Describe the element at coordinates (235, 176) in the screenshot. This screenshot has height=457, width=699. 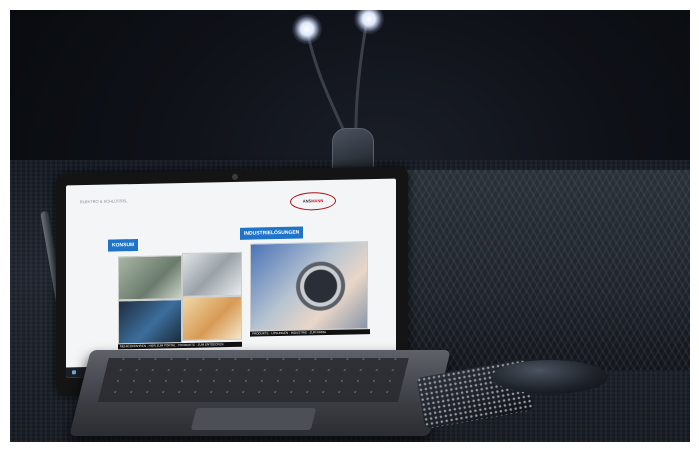
I see `webcam` at that location.